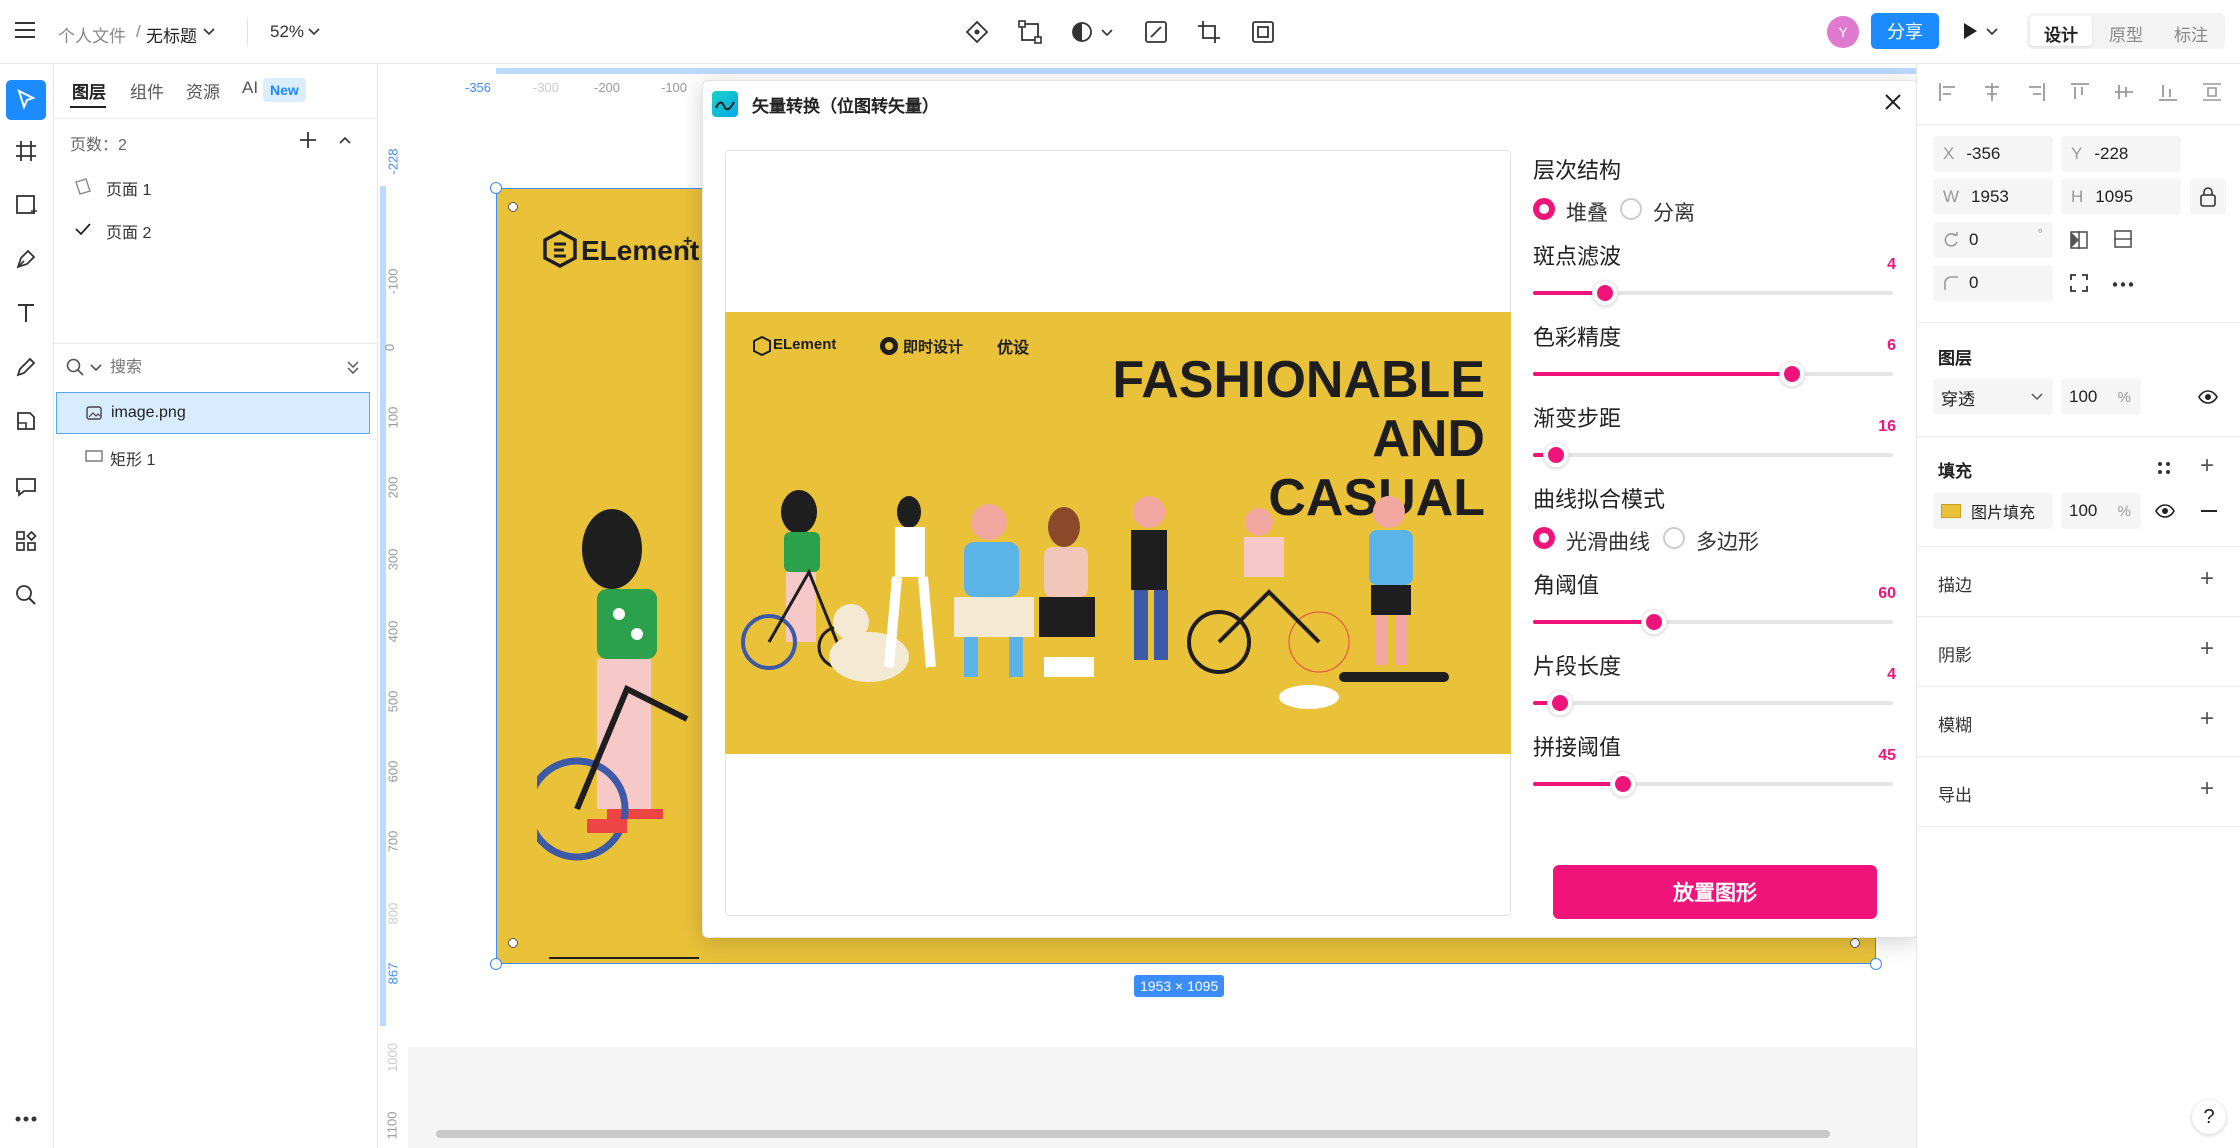  Describe the element at coordinates (2079, 240) in the screenshot. I see `flip-horizontal-icon` at that location.